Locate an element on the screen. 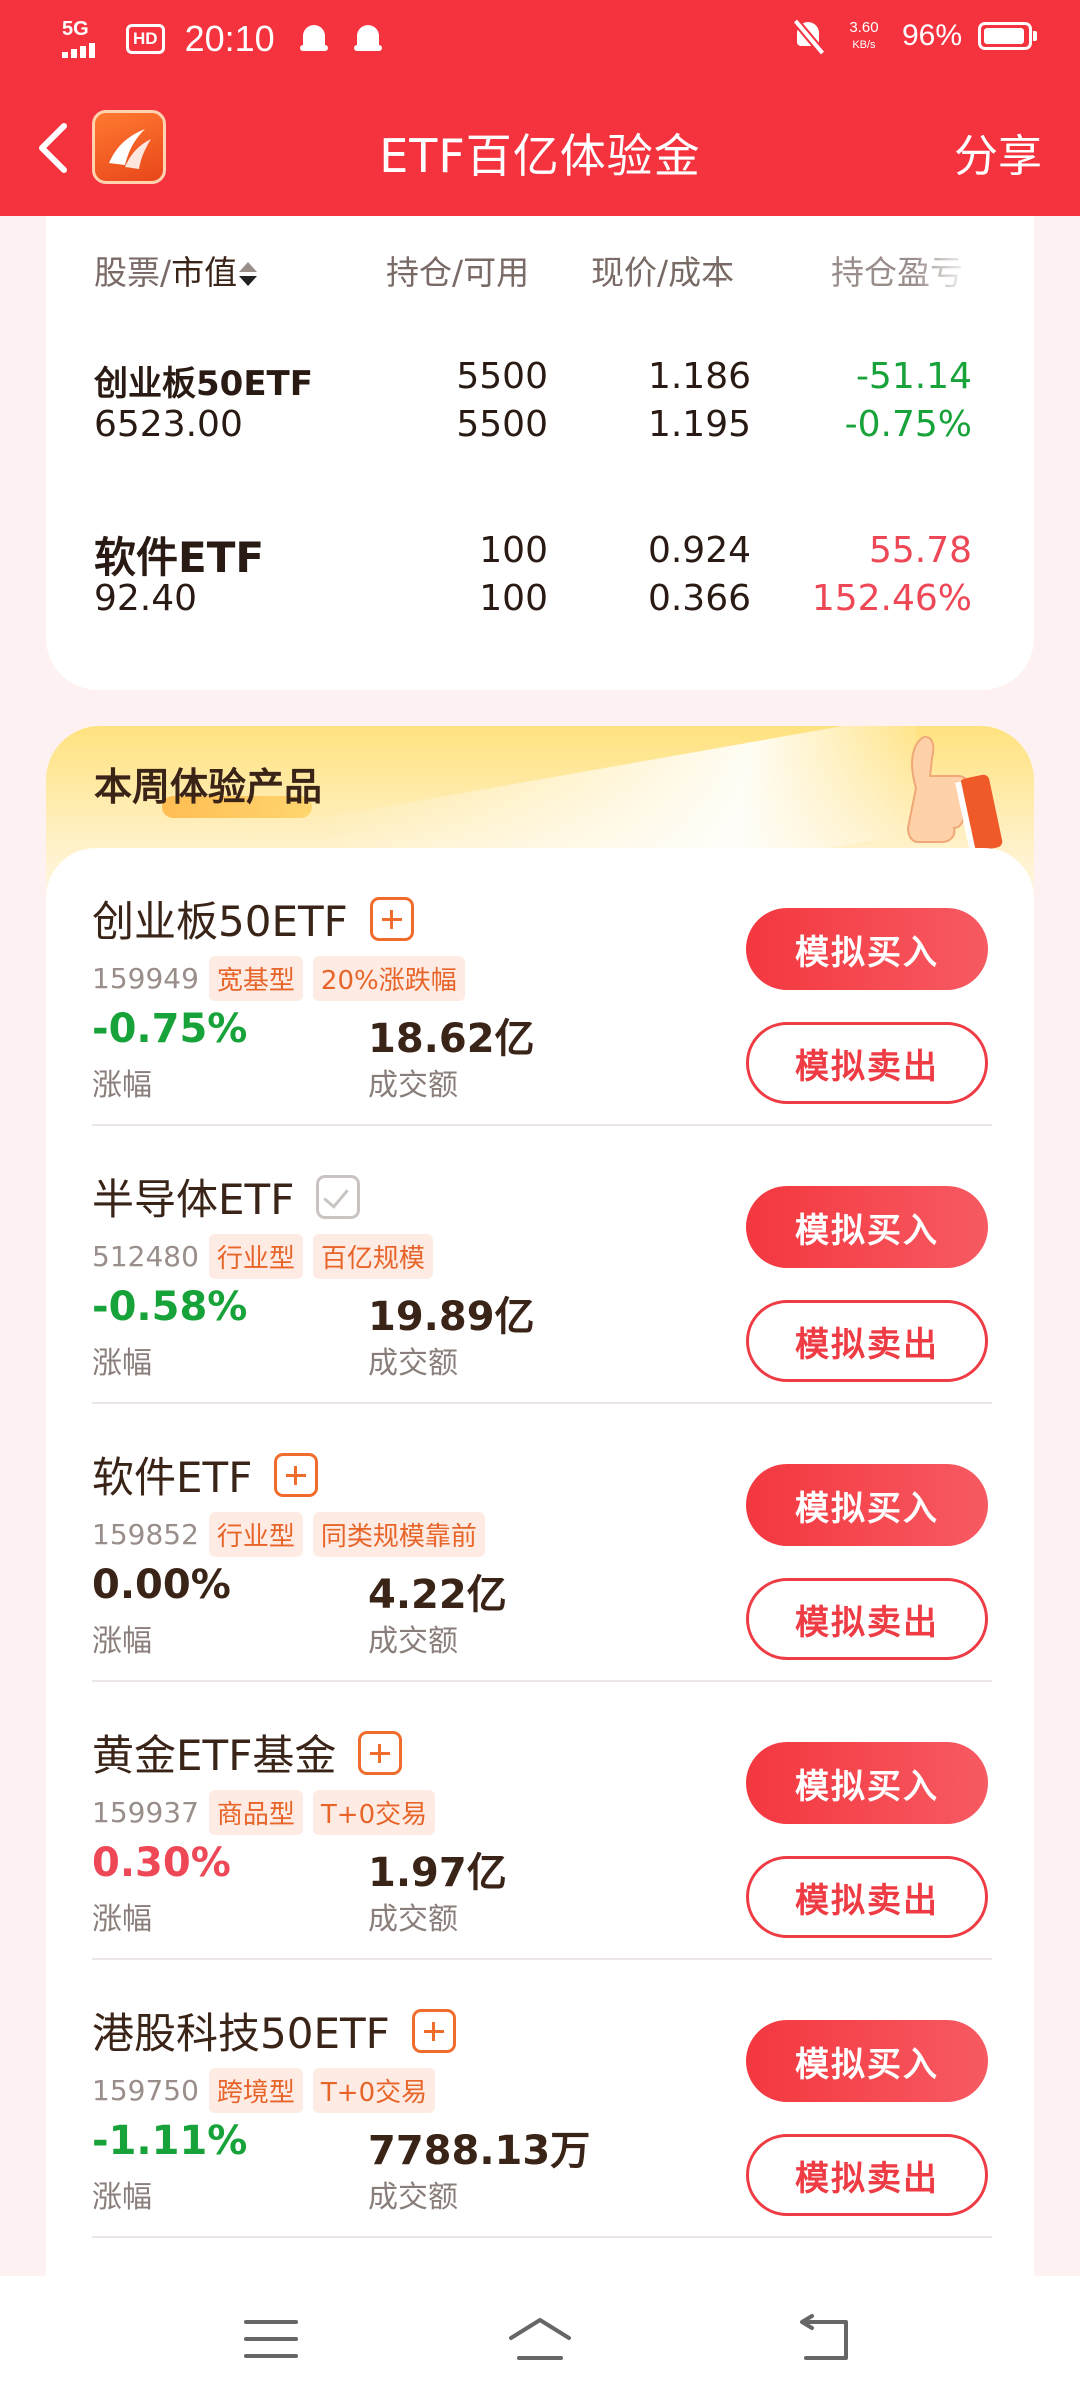 Image resolution: width=1080 pixels, height=2400 pixels. back-nav-button is located at coordinates (825, 2339).